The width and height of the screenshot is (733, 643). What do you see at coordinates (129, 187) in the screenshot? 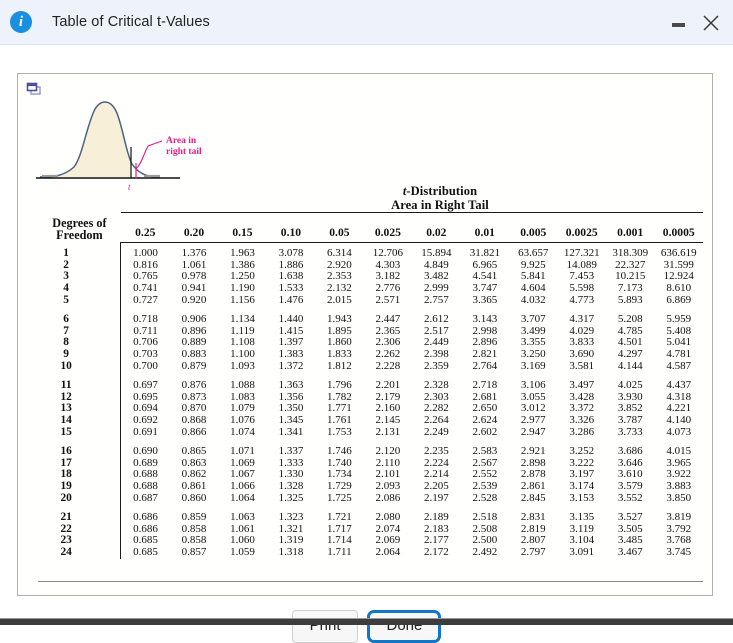
I see `axis-label-t: t` at bounding box center [129, 187].